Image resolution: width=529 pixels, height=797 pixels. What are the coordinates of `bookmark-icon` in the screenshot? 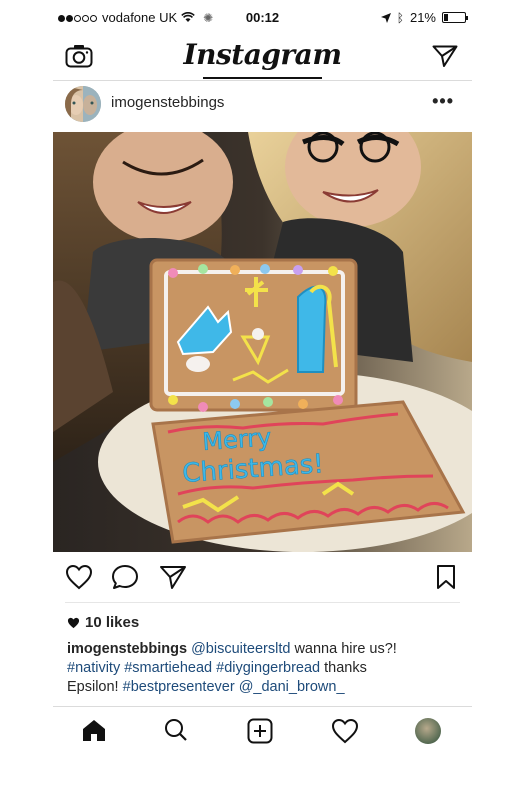 It's located at (446, 577).